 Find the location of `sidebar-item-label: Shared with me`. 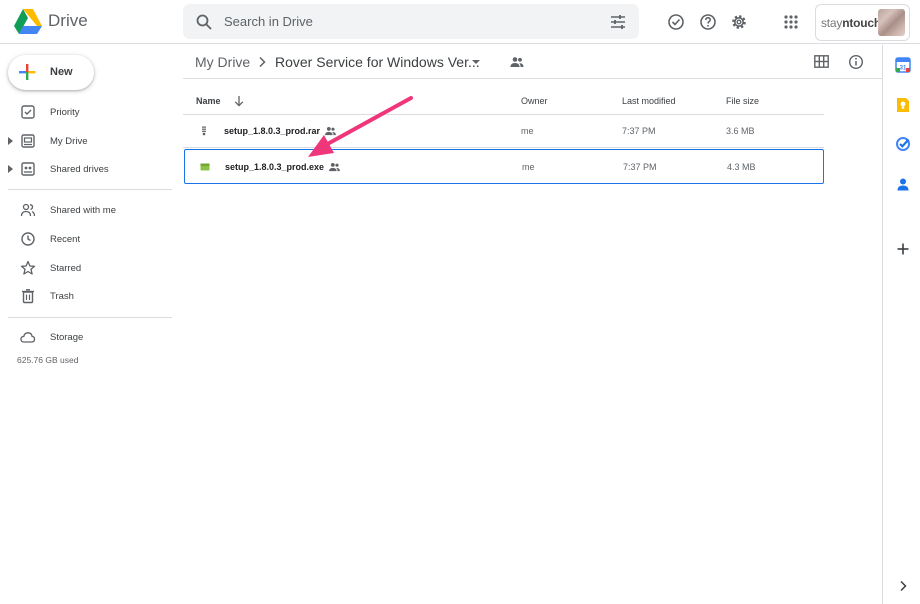

sidebar-item-label: Shared with me is located at coordinates (83, 210).